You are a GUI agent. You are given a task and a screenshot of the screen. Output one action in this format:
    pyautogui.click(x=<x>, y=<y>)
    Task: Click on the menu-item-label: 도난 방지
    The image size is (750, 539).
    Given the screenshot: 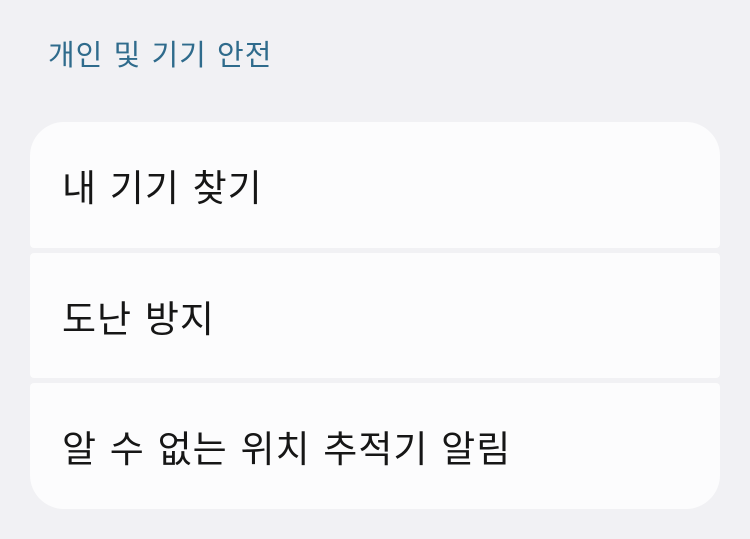 What is the action you would take?
    pyautogui.click(x=138, y=319)
    